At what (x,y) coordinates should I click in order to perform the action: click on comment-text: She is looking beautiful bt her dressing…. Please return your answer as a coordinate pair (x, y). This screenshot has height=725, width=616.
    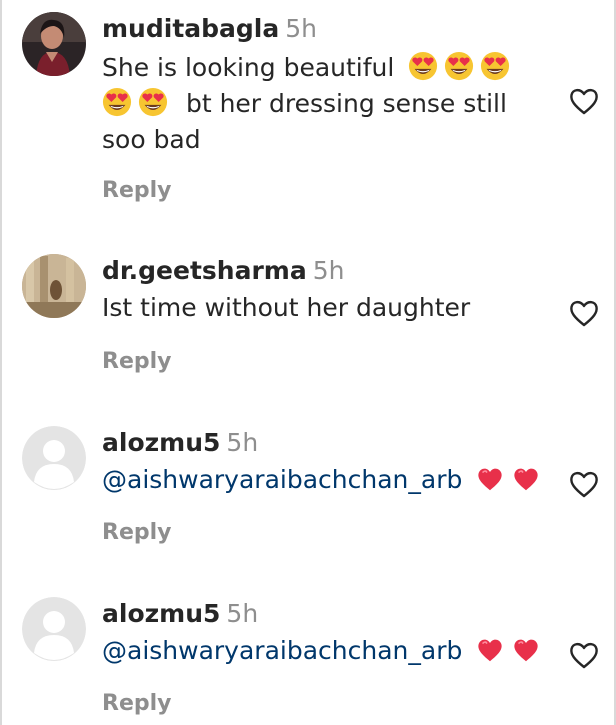
    Looking at the image, I should click on (328, 104).